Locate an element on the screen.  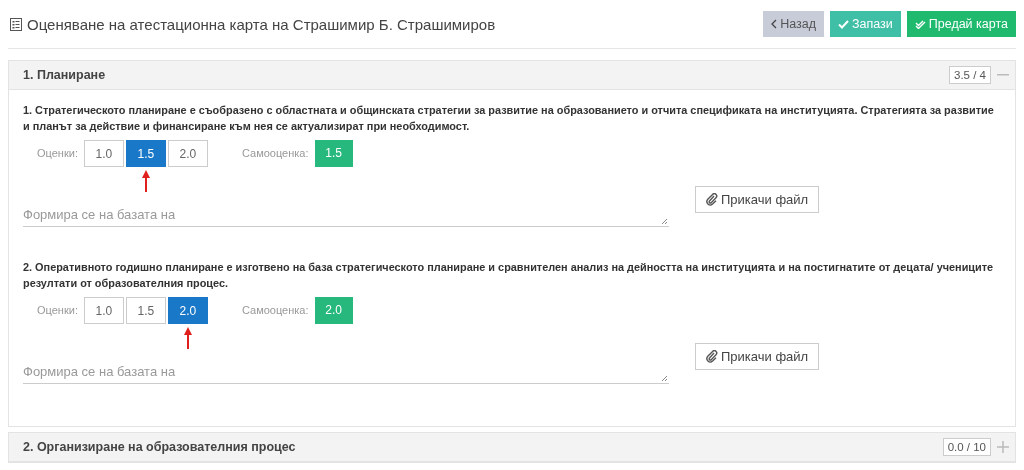
back-button: Назад is located at coordinates (793, 24).